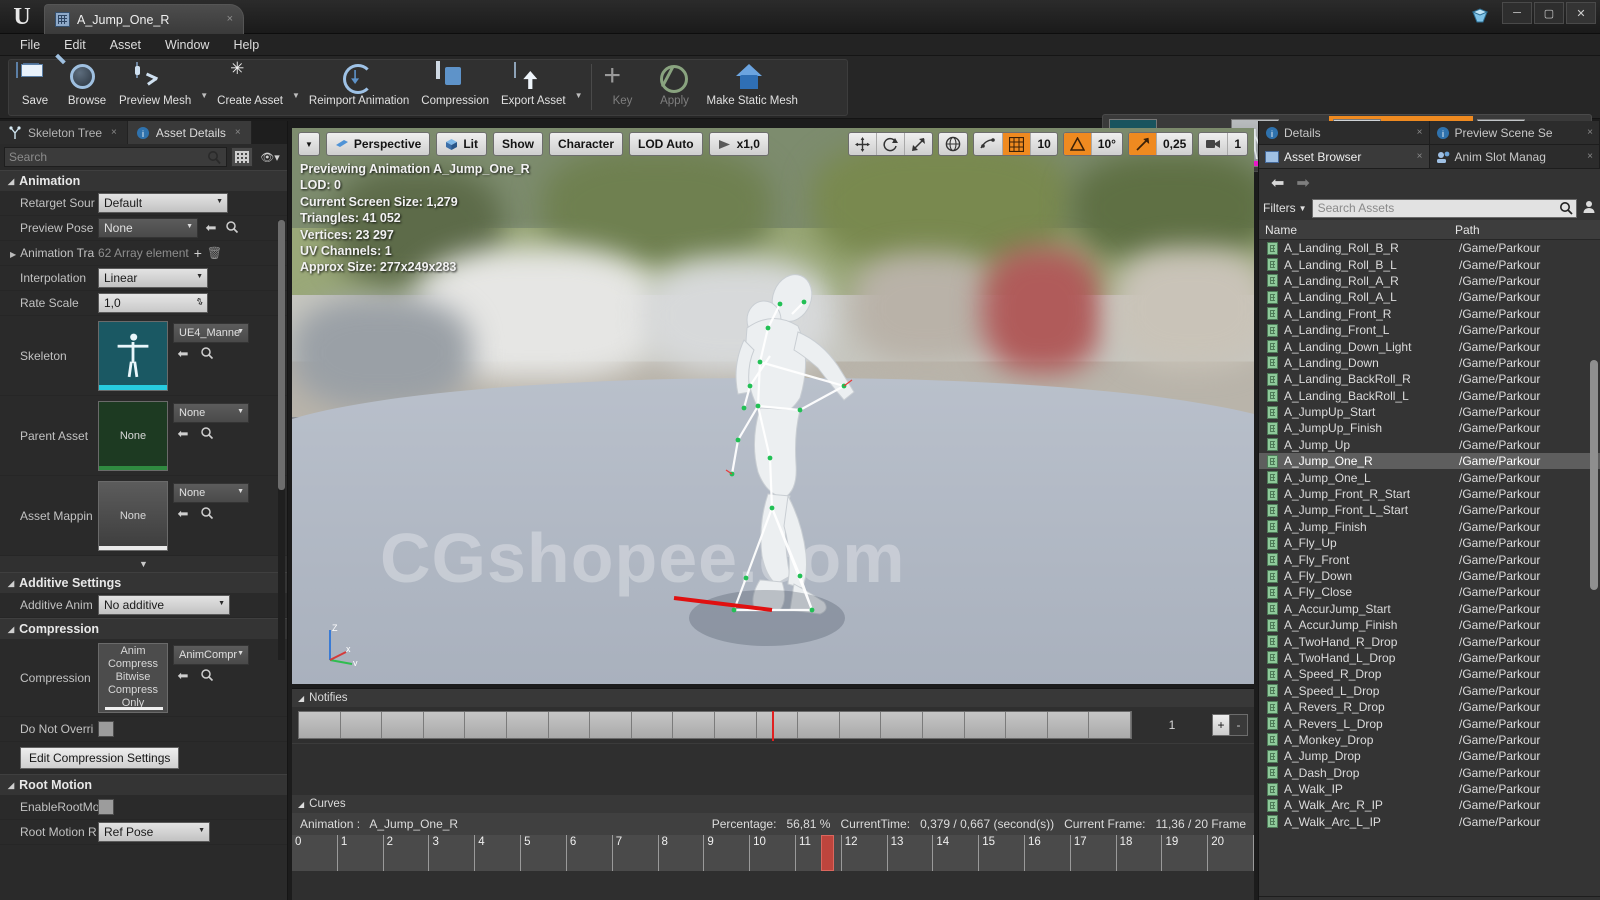 This screenshot has width=1600, height=900. I want to click on asset-mapping-dropdown: None, so click(211, 492).